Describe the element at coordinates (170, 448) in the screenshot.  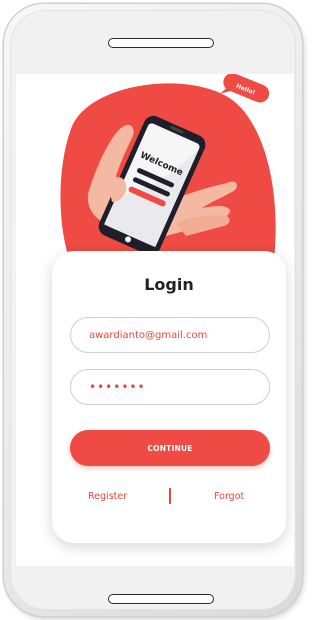
I see `continue-button: CONTINUE` at that location.